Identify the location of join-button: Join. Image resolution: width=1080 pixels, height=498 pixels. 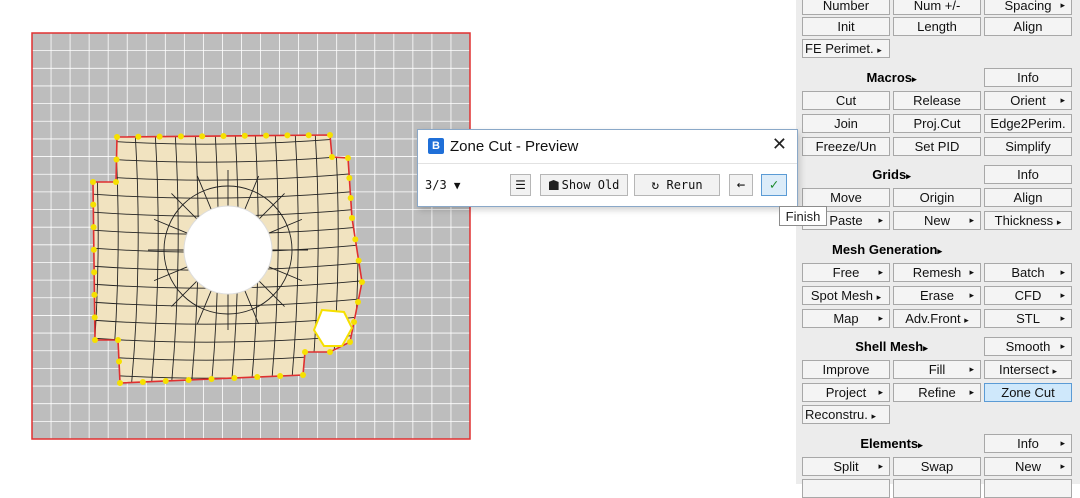
(846, 123).